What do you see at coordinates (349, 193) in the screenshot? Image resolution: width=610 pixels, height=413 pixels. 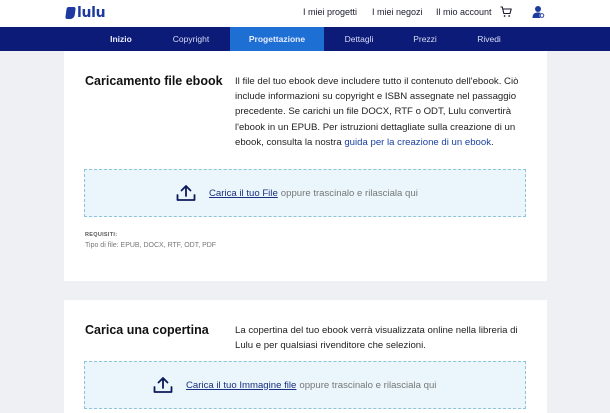 I see `ebook-dropzone-hint: oppure trascinalo e rilasciala qui` at bounding box center [349, 193].